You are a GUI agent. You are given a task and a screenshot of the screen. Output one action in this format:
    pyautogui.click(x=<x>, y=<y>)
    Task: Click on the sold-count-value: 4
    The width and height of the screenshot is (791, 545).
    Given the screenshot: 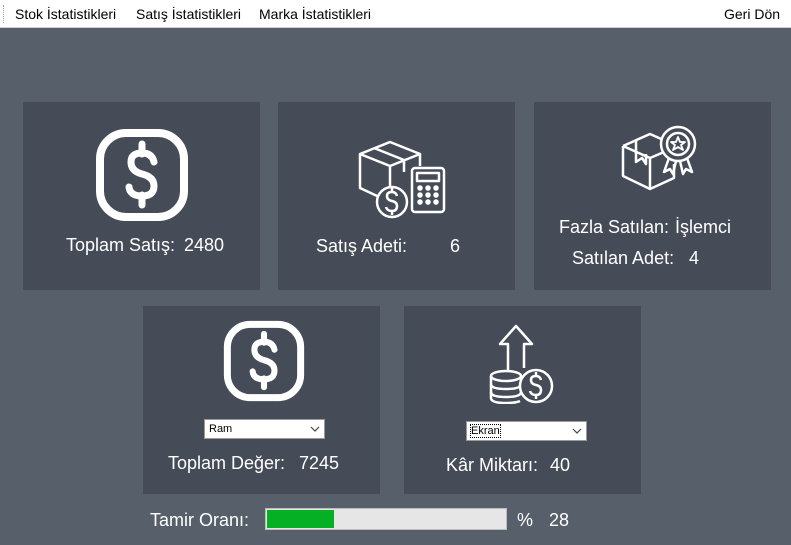 What is the action you would take?
    pyautogui.click(x=694, y=258)
    